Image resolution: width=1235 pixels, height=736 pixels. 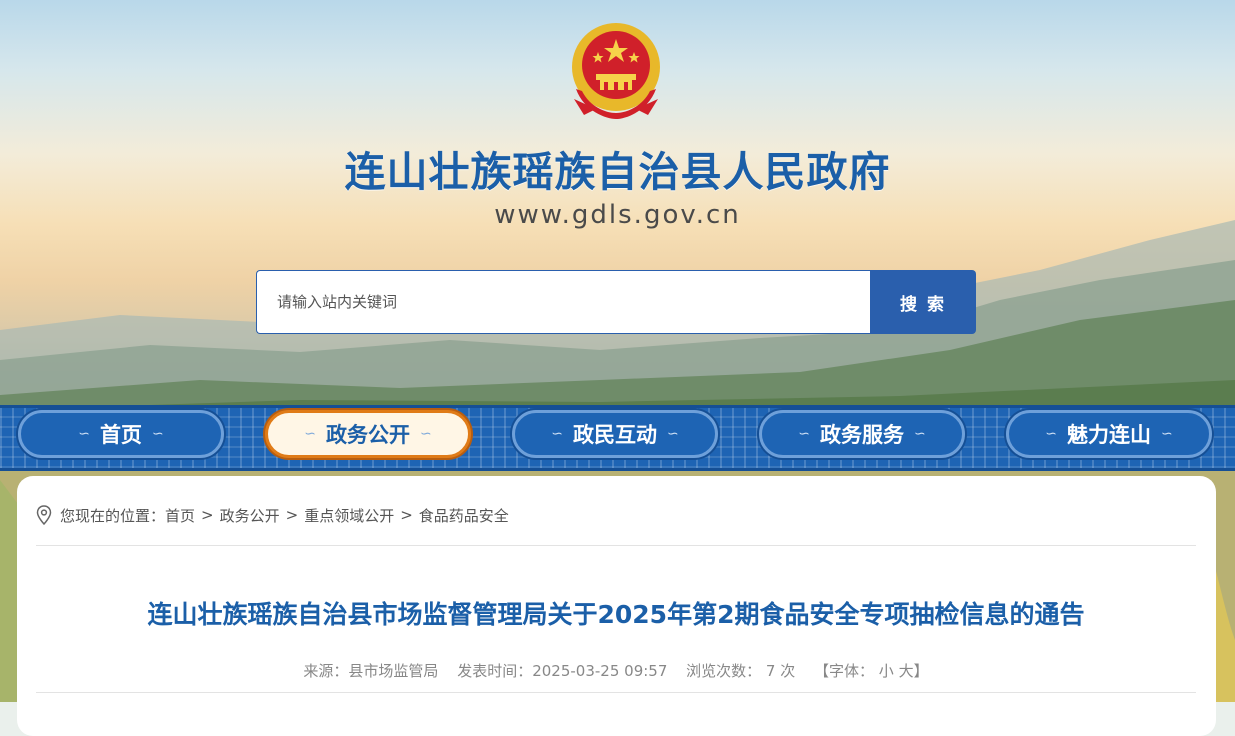 I want to click on article-source: 来源：县市场监管局, so click(x=371, y=671).